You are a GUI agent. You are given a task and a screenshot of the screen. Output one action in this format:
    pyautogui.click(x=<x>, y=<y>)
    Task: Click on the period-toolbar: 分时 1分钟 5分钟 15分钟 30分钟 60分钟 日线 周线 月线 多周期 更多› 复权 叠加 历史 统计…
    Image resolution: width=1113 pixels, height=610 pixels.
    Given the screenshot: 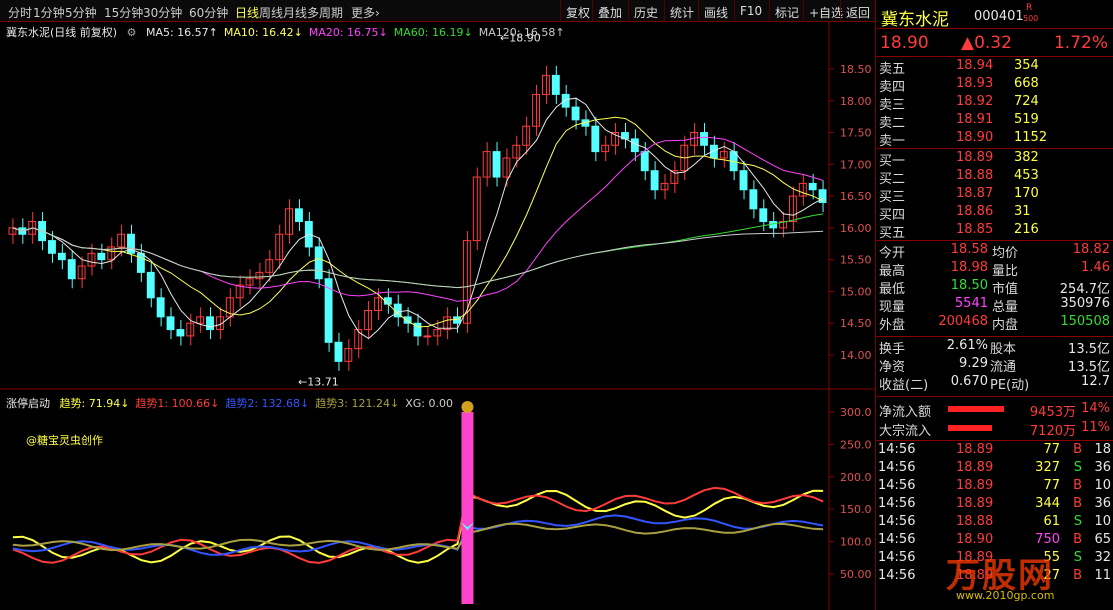 What is the action you would take?
    pyautogui.click(x=437, y=11)
    